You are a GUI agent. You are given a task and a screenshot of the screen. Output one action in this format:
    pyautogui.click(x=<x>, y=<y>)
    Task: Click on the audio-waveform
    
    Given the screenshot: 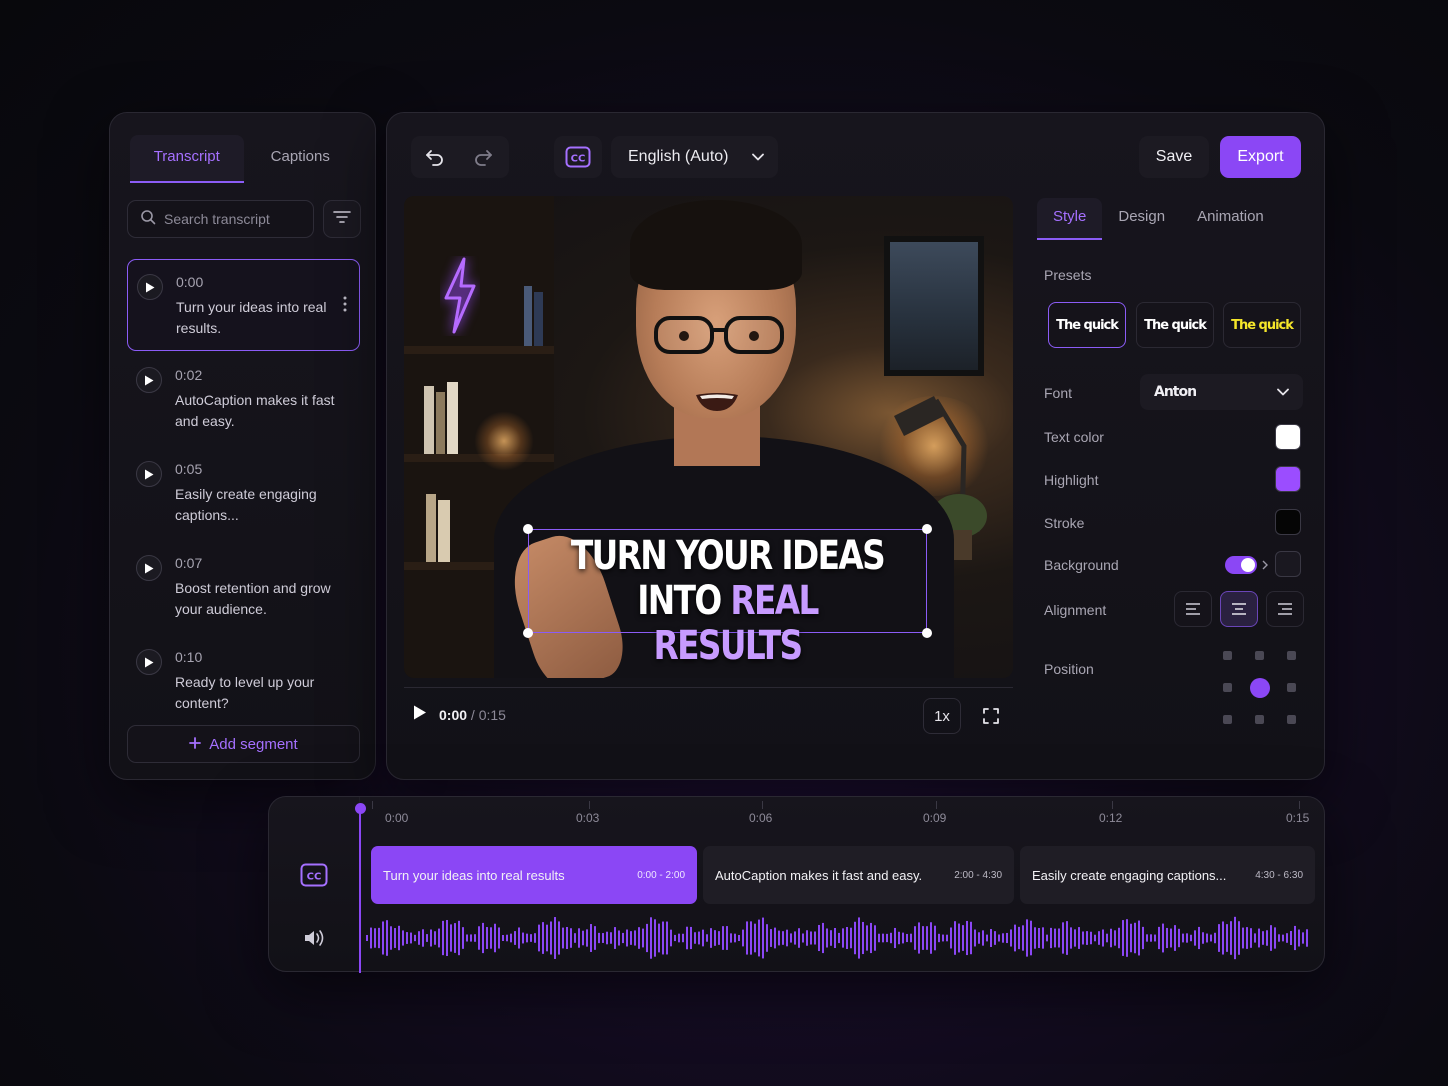 What is the action you would take?
    pyautogui.click(x=838, y=938)
    